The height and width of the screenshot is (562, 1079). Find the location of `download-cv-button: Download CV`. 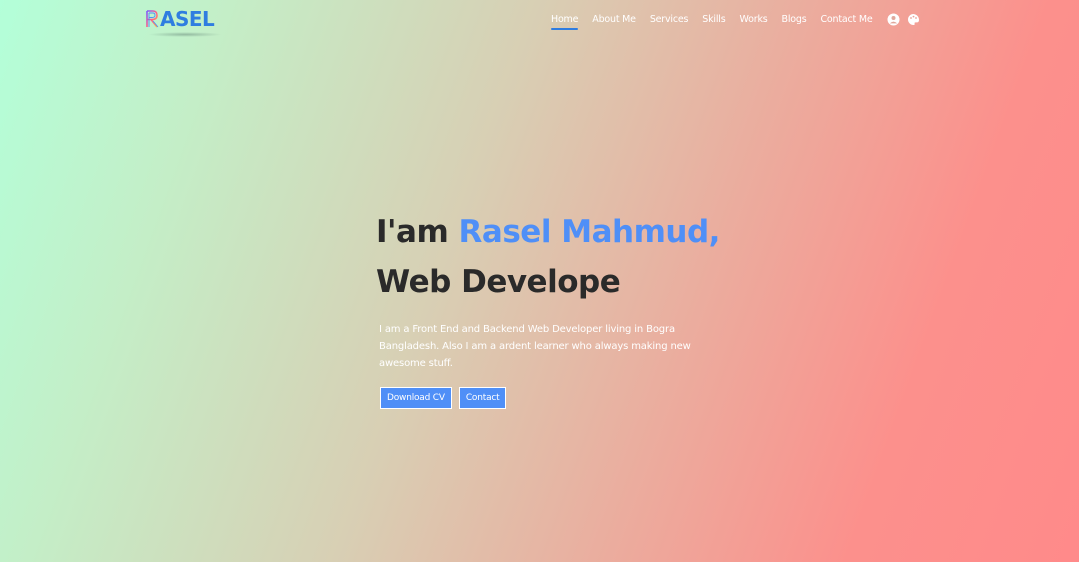

download-cv-button: Download CV is located at coordinates (416, 398).